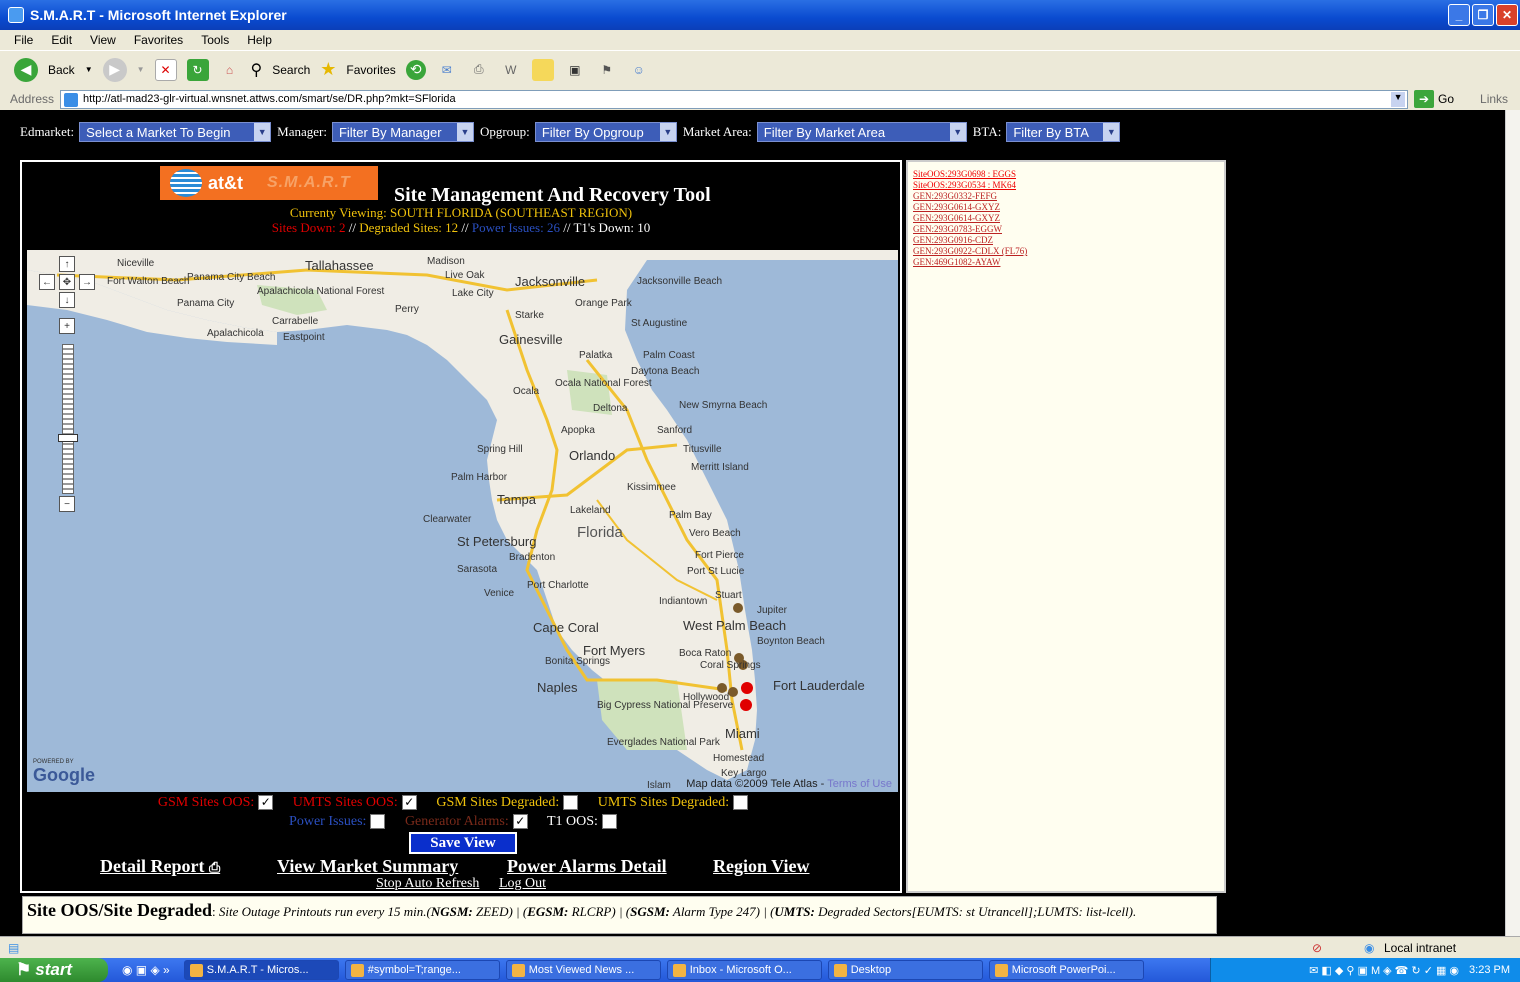 This screenshot has height=982, width=1520. What do you see at coordinates (158, 40) in the screenshot?
I see `menu-favorites: Favorites` at bounding box center [158, 40].